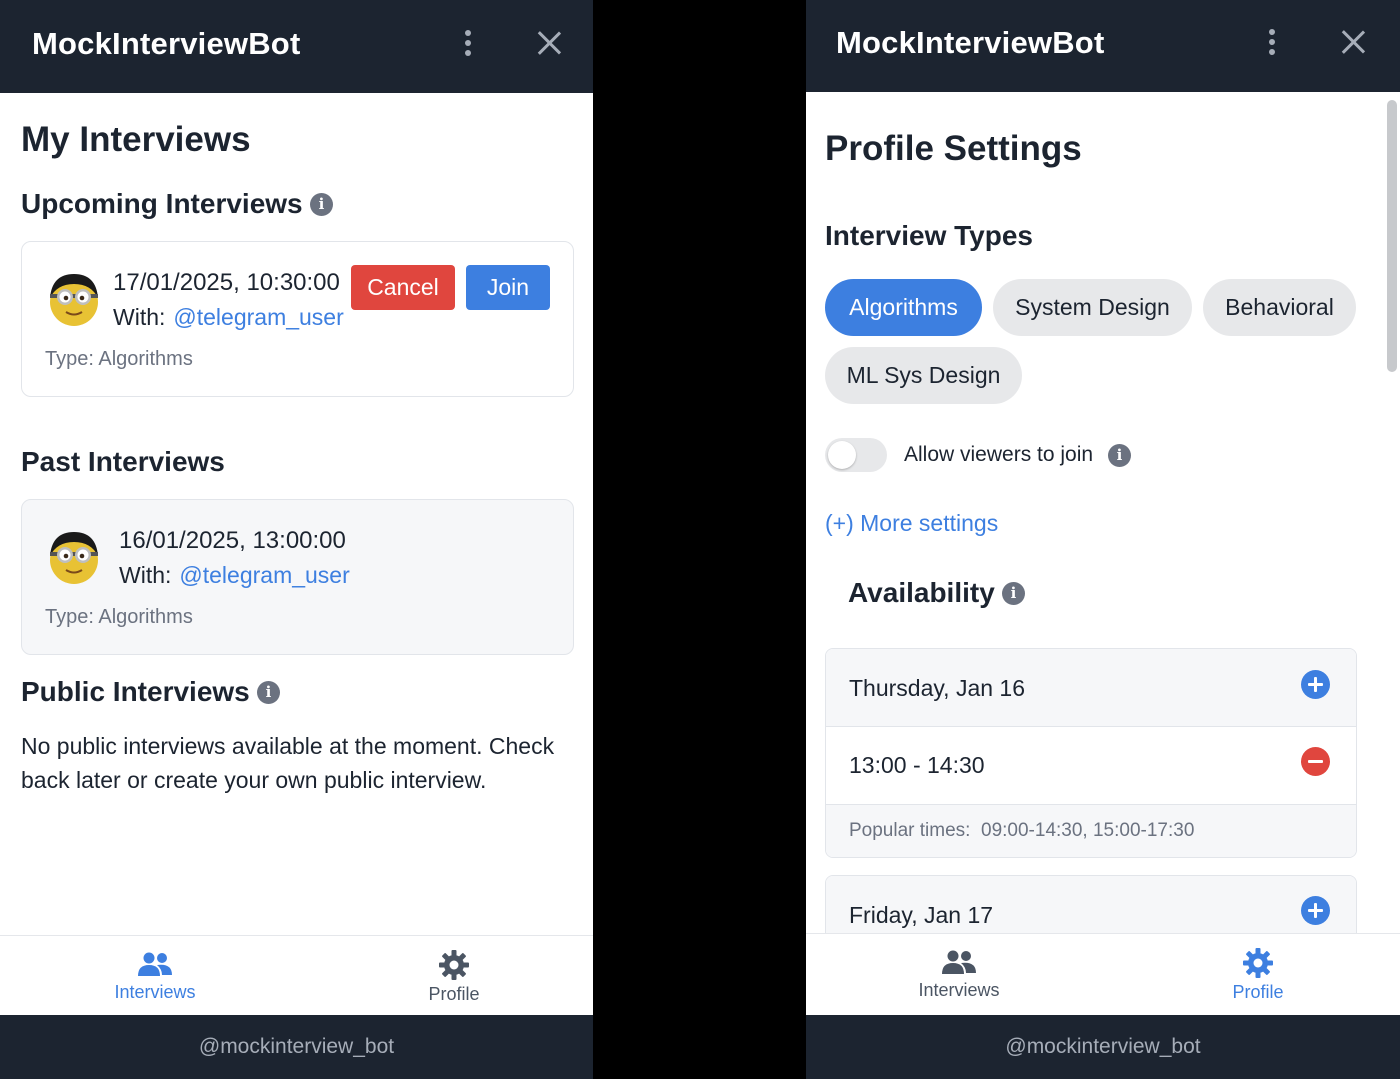 The image size is (1400, 1079). What do you see at coordinates (917, 765) in the screenshot?
I see `time-slot-label: 13:00 - 14:30` at bounding box center [917, 765].